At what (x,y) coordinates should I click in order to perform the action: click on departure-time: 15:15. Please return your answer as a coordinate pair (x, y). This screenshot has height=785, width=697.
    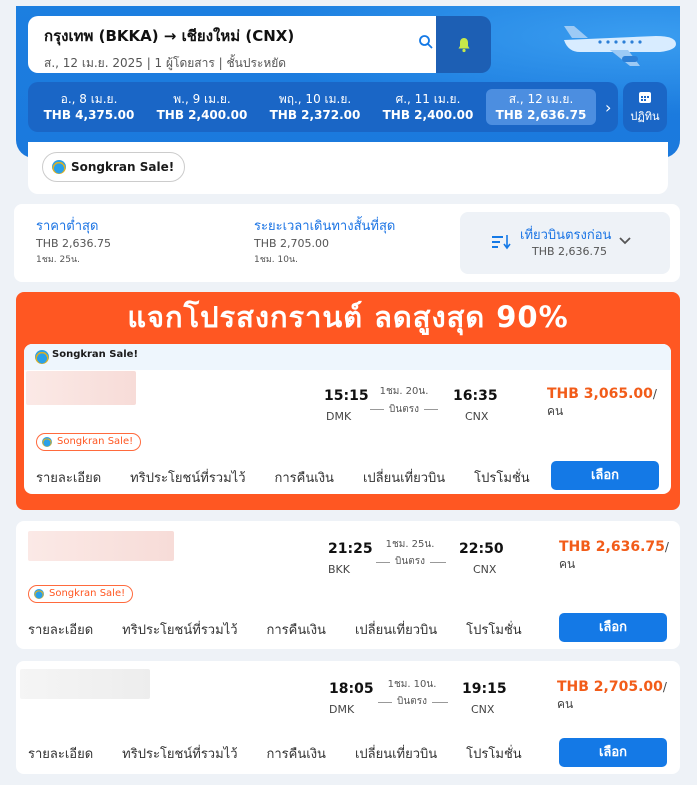
    Looking at the image, I should click on (346, 396).